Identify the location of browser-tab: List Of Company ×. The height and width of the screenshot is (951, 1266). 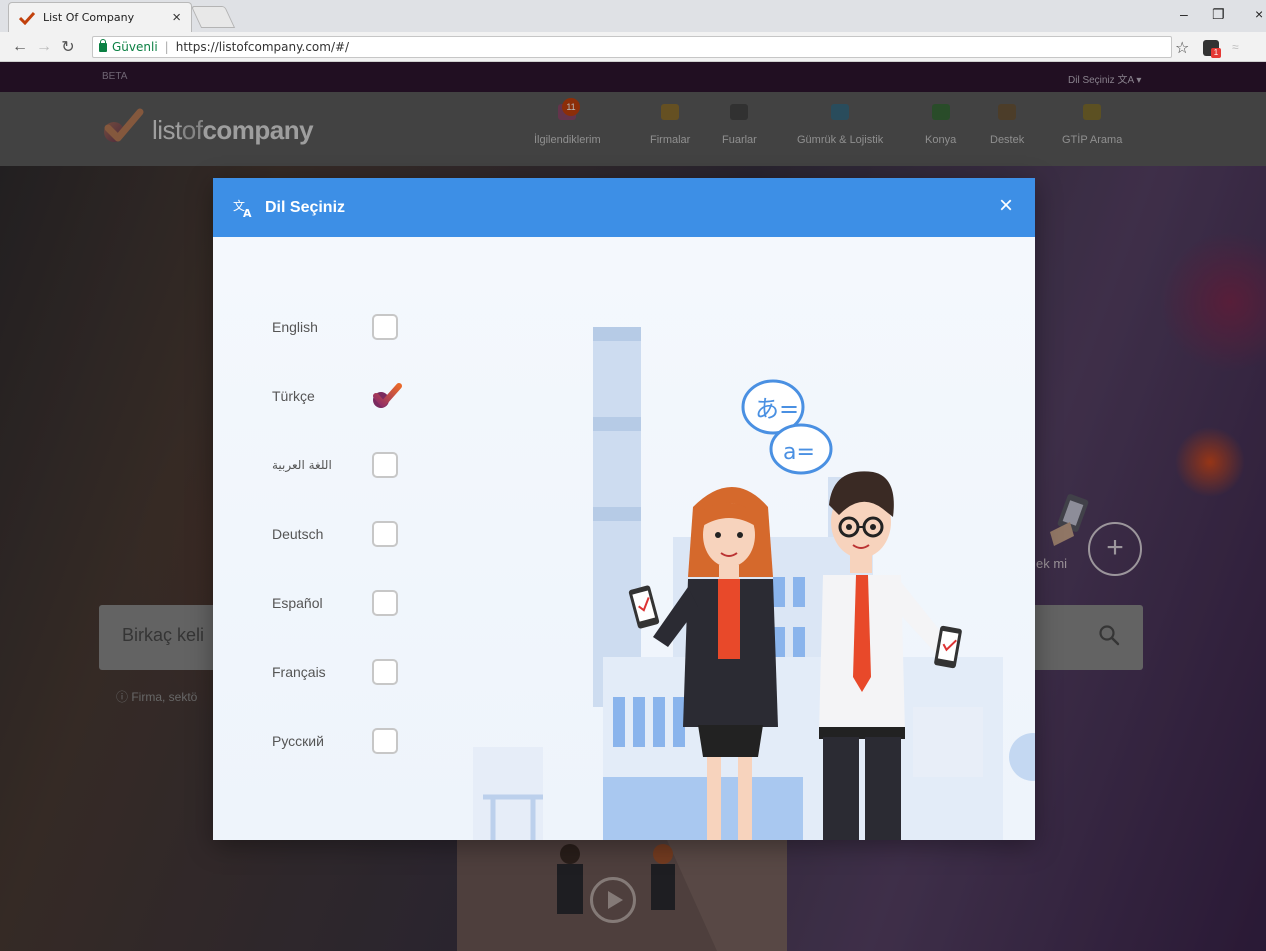
(100, 17).